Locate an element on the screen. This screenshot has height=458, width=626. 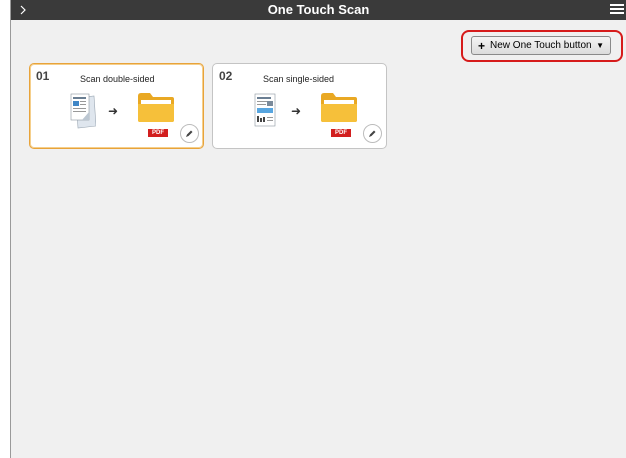
one-touch-card-01: 01 Scan double-sided ➜ PDF is located at coordinates (116, 106).